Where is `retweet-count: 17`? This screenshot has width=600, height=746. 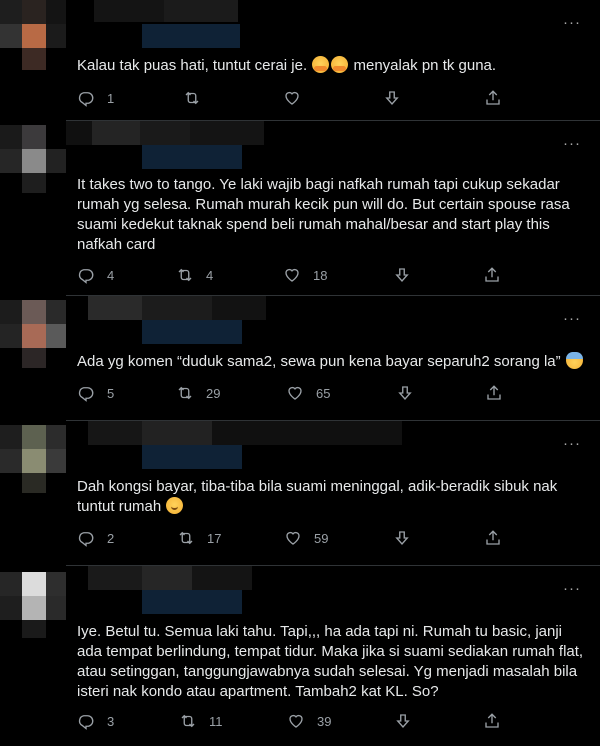
retweet-count: 17 is located at coordinates (214, 538).